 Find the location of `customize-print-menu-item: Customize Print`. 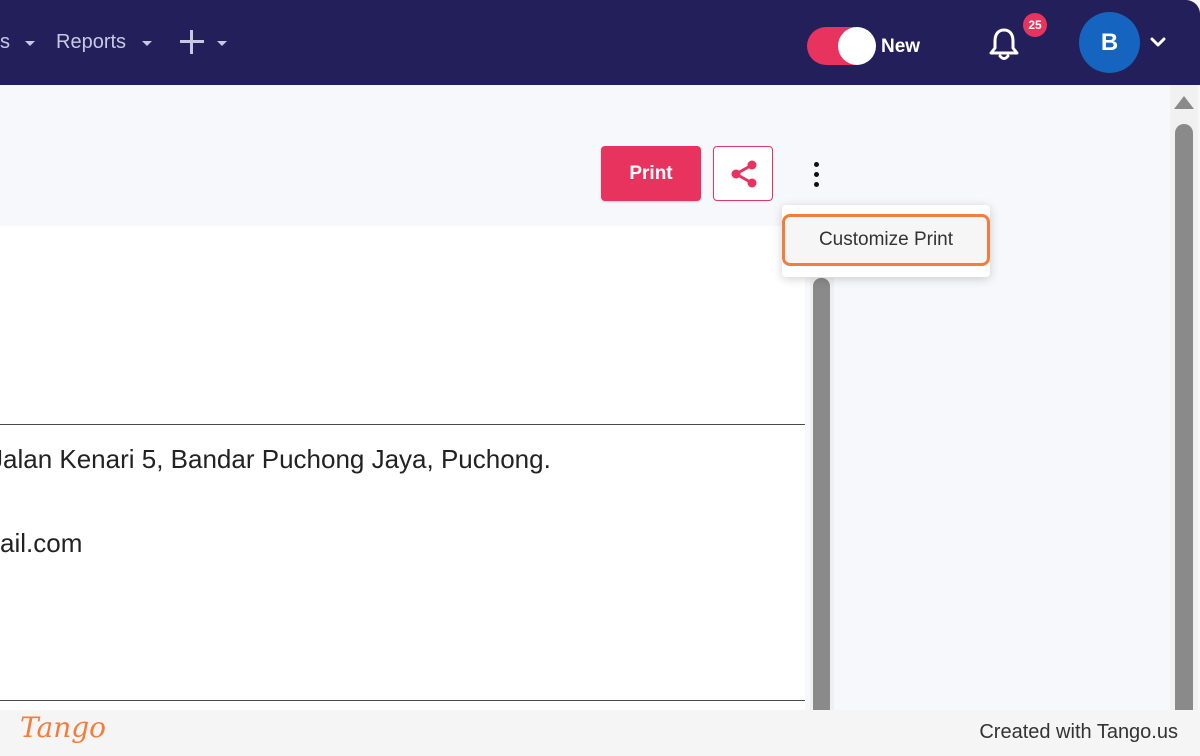

customize-print-menu-item: Customize Print is located at coordinates (886, 240).